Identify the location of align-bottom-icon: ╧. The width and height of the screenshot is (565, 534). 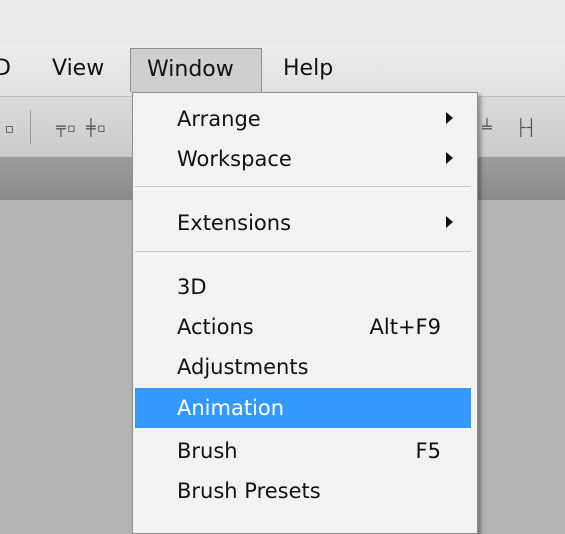
(487, 127).